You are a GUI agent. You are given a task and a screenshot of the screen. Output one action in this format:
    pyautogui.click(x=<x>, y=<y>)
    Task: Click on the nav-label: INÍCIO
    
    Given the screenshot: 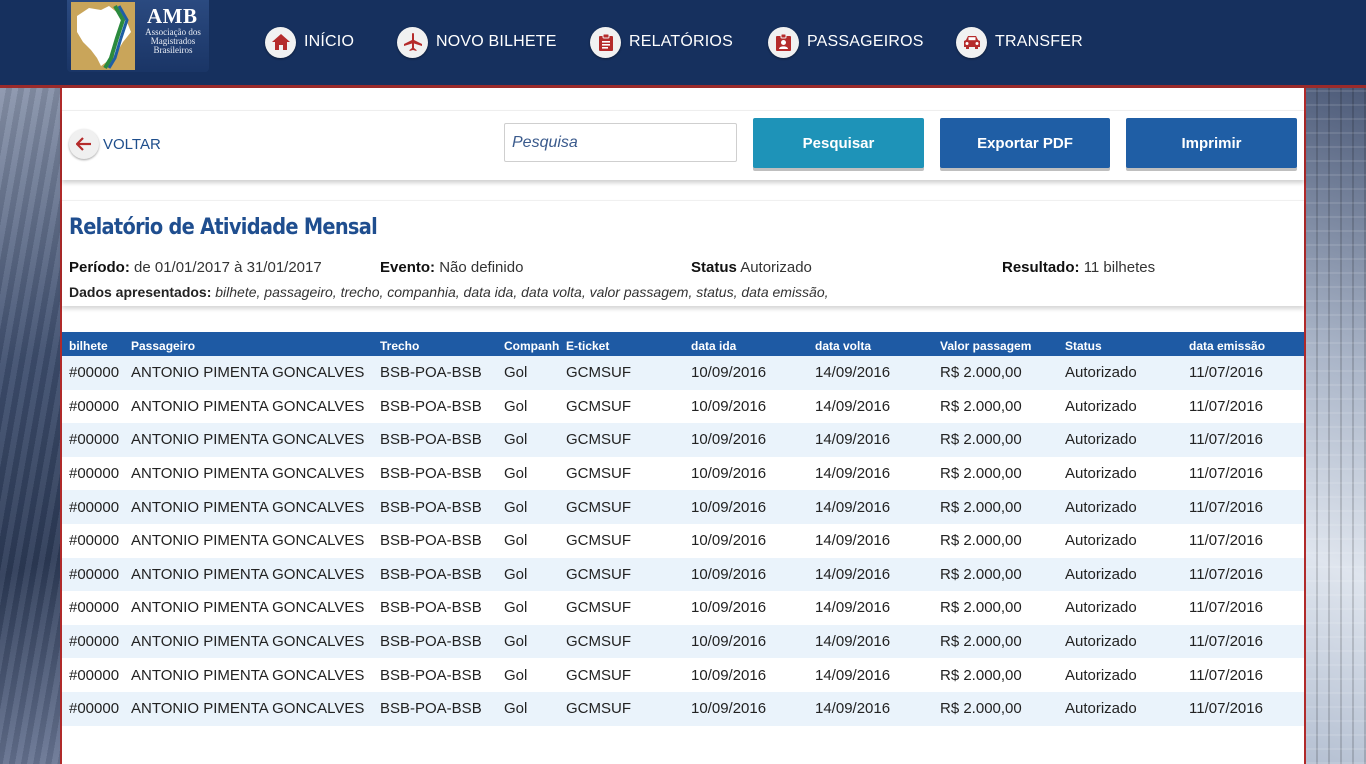 What is the action you would take?
    pyautogui.click(x=329, y=41)
    